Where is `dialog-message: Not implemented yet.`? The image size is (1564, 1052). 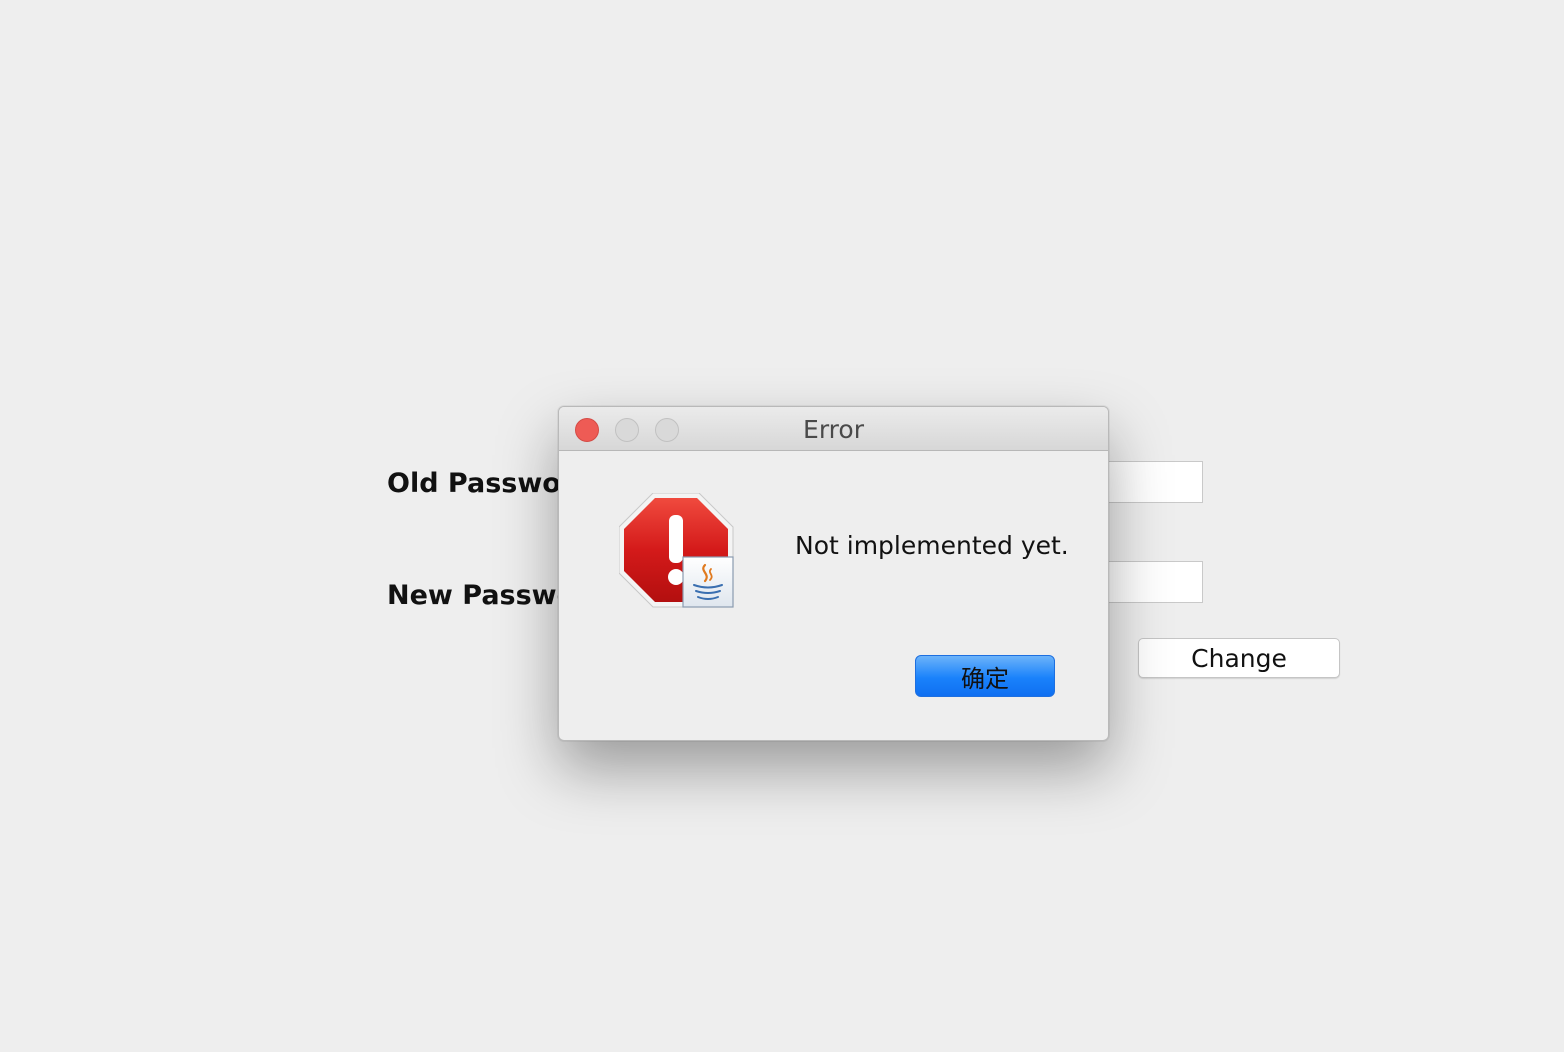 dialog-message: Not implemented yet. is located at coordinates (932, 545).